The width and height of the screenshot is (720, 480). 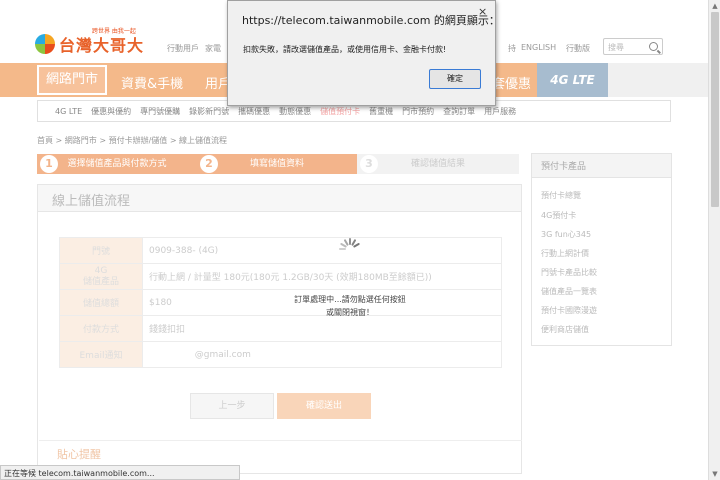 I want to click on row-key-payment: 付款方式, so click(x=101, y=328).